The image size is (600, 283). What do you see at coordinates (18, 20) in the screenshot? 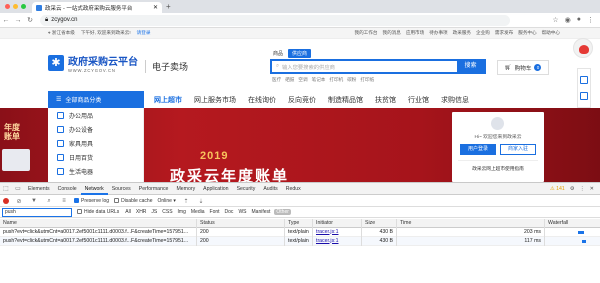
I see `forward-icon: →` at bounding box center [18, 20].